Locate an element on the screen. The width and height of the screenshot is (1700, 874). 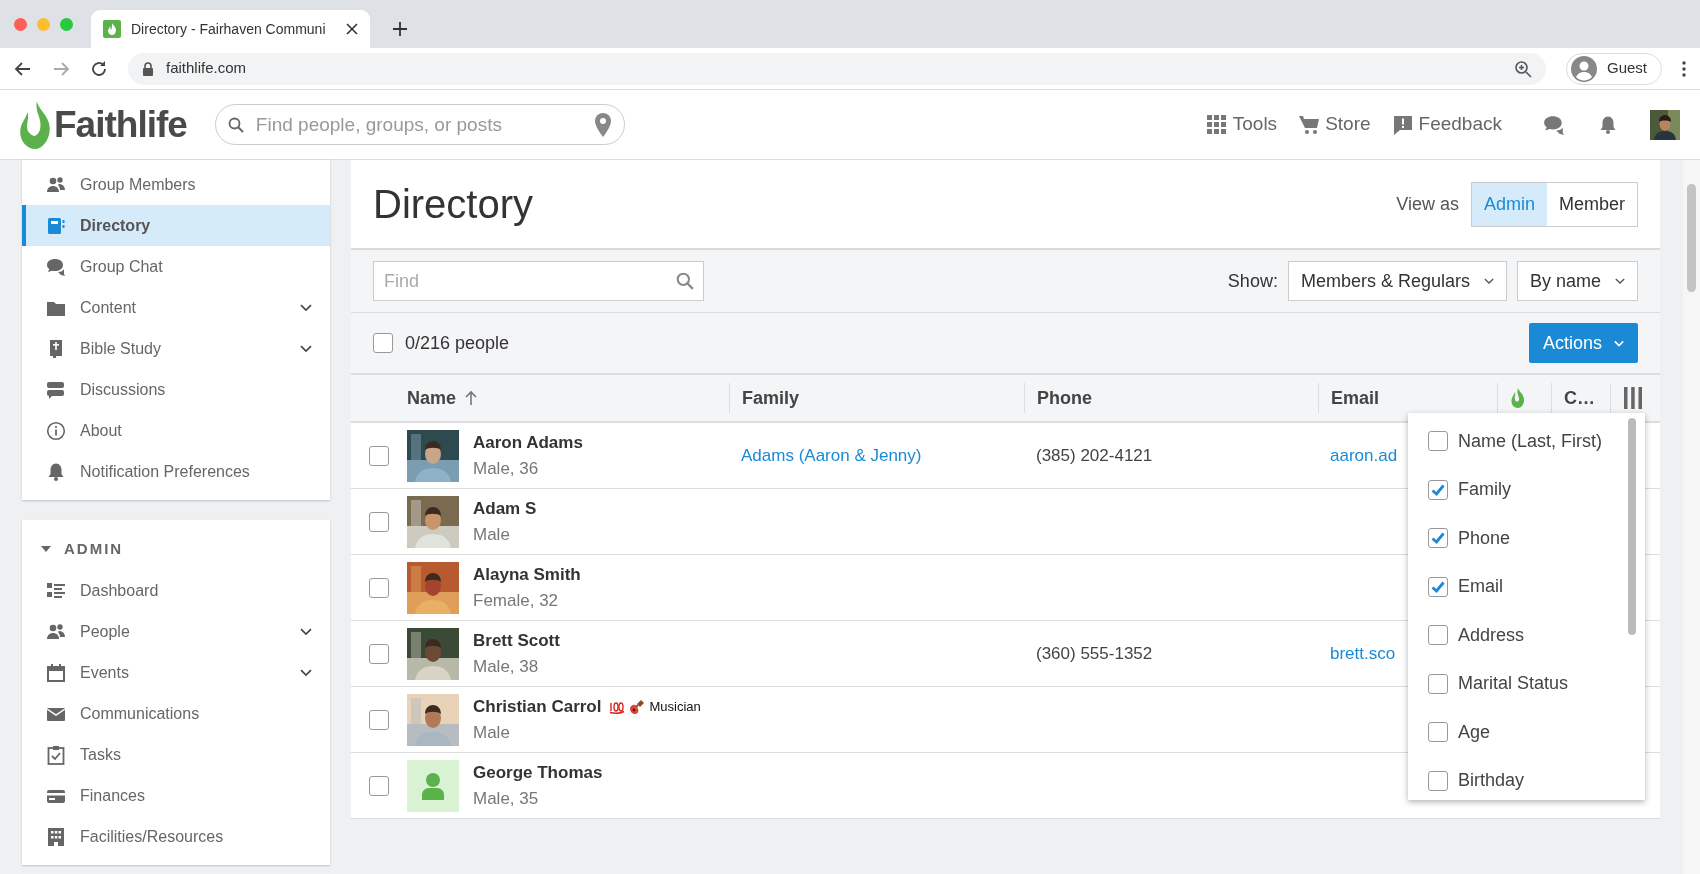
browser-tab: Directory - Fairhaven Communi is located at coordinates (230, 29).